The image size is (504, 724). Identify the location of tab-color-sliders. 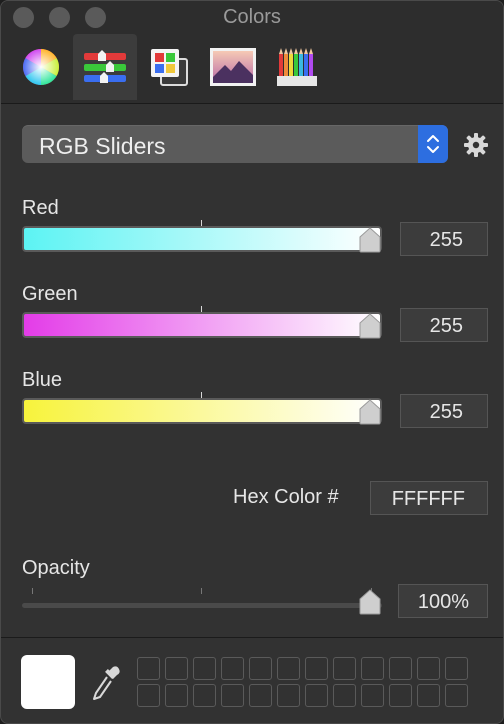
(105, 67).